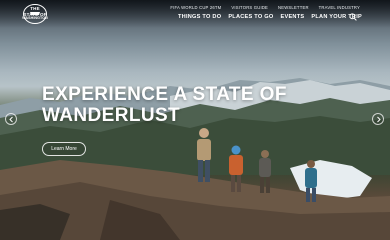  Describe the element at coordinates (199, 17) in the screenshot. I see `nav-item-things-to-do: THINGS TO DO` at that location.